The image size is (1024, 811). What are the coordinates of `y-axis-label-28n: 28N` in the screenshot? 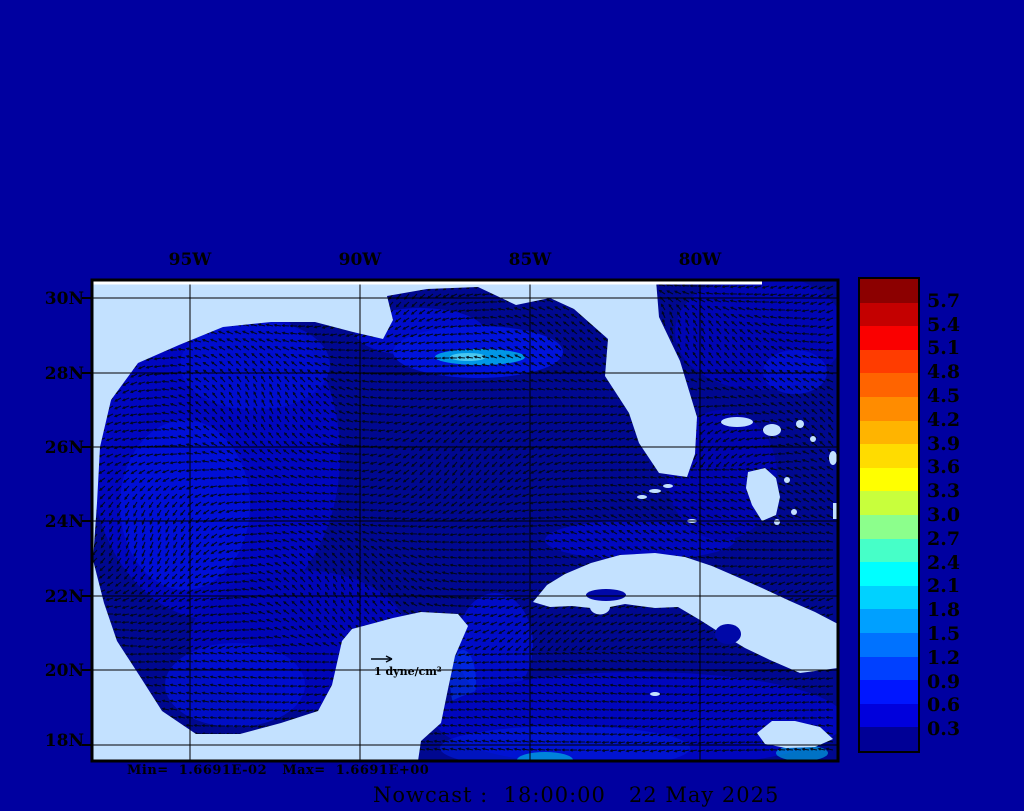 It's located at (64, 374).